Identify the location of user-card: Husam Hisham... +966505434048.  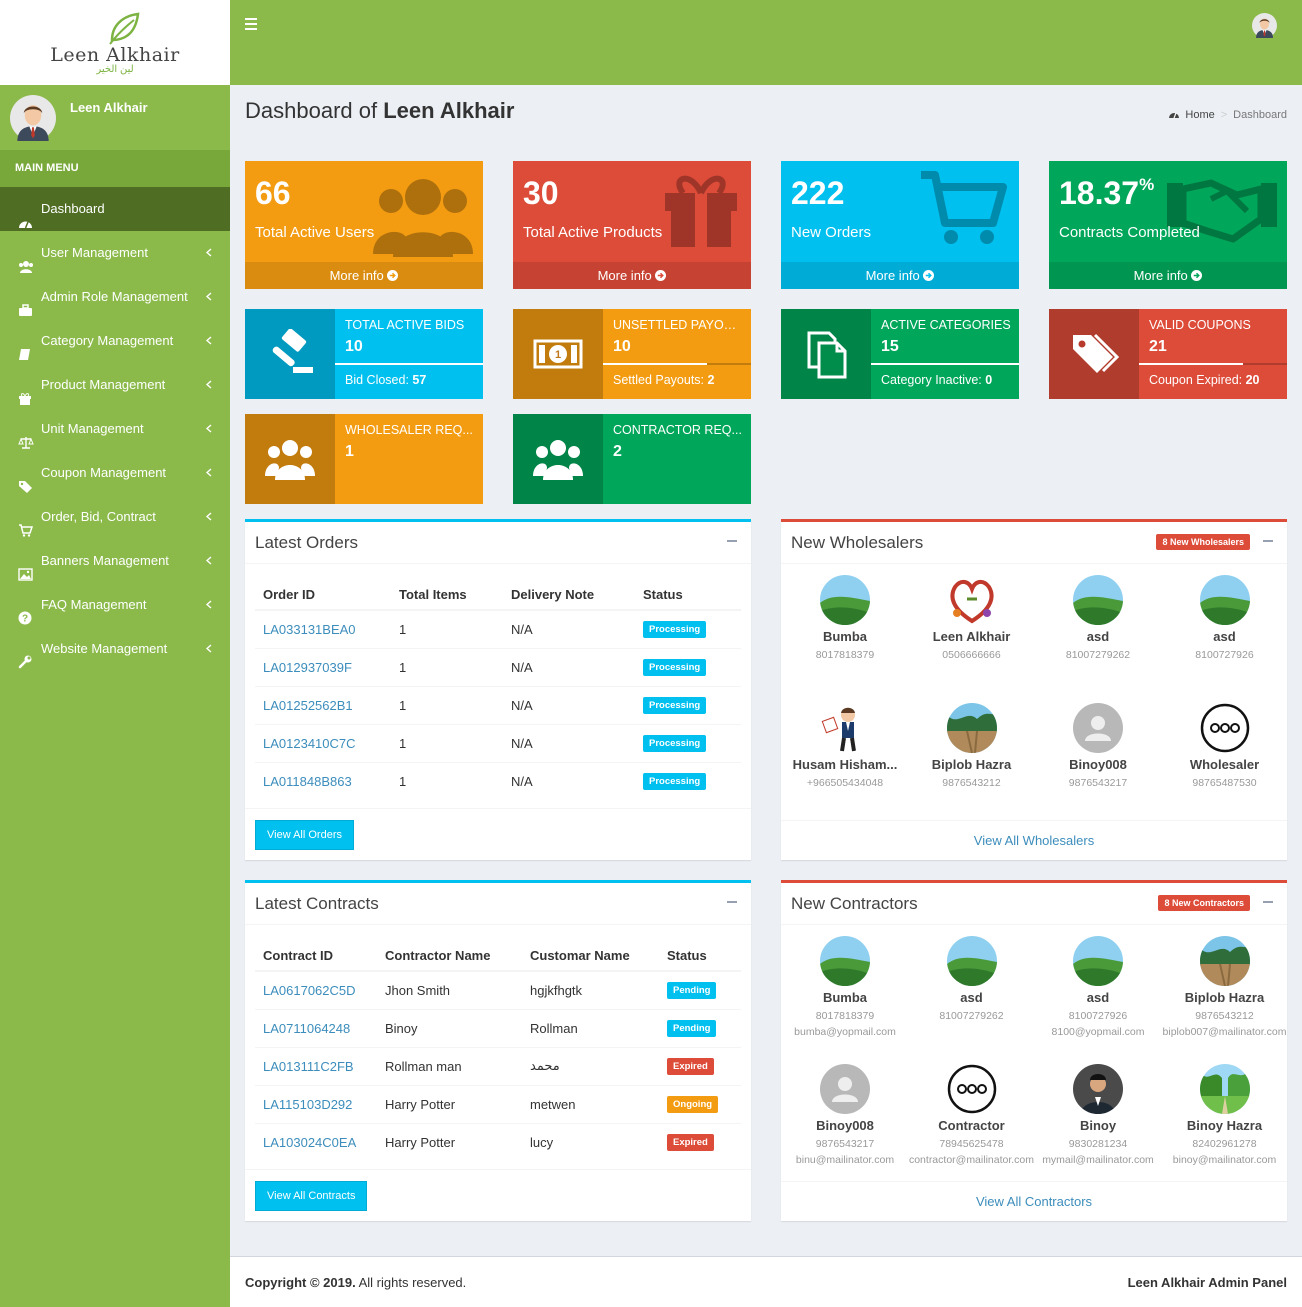
(845, 746).